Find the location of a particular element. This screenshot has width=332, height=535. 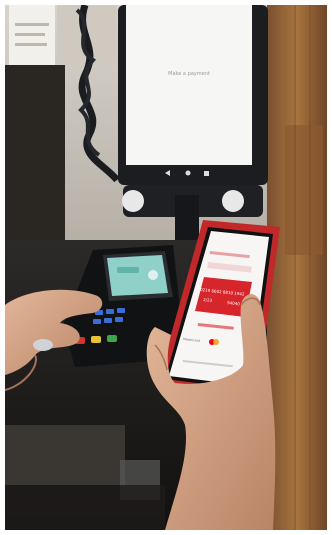

terminal-screen is located at coordinates (137, 275).